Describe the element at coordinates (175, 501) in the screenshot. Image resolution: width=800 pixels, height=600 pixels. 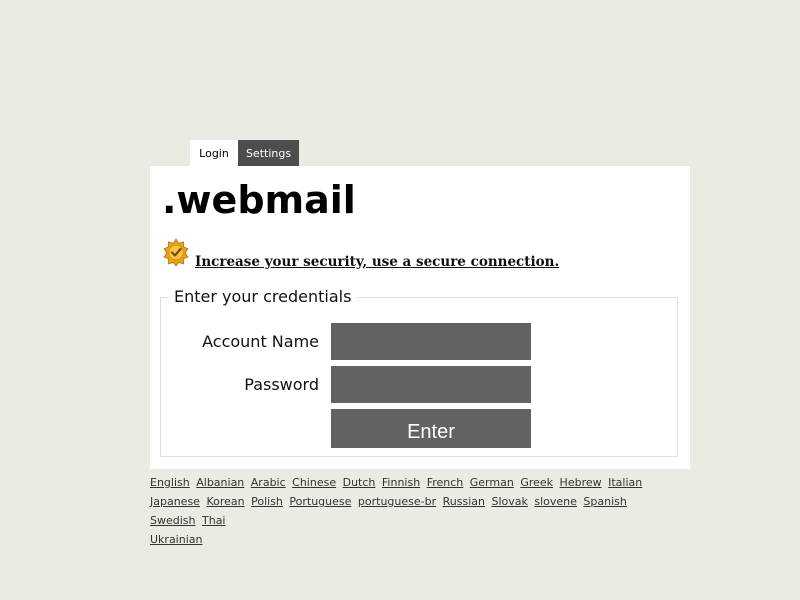
I see `language-link: Japanese` at that location.